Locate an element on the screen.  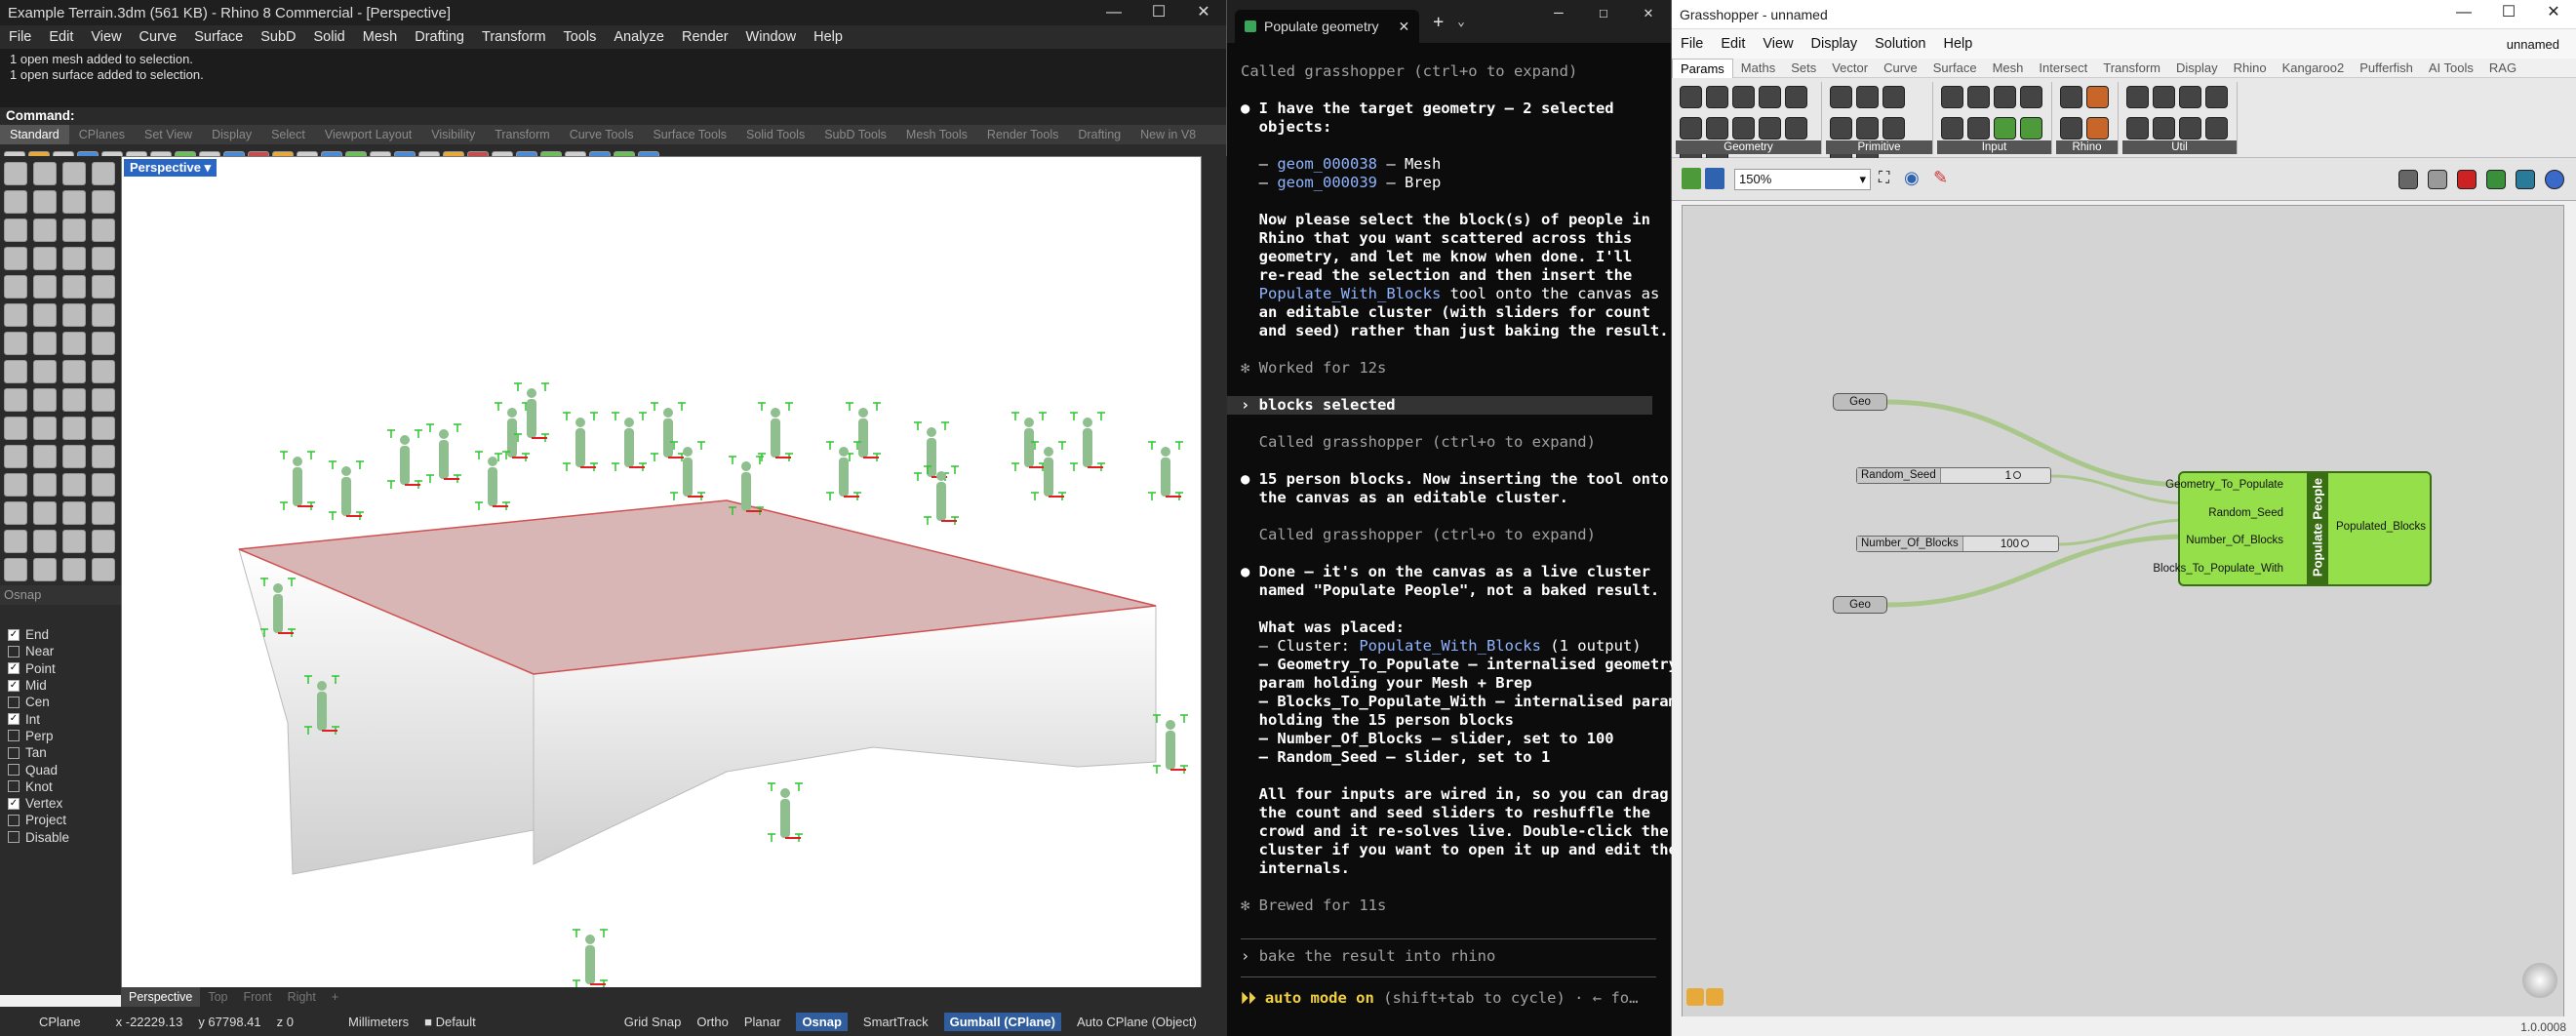
menu-item: SubD is located at coordinates (278, 37).